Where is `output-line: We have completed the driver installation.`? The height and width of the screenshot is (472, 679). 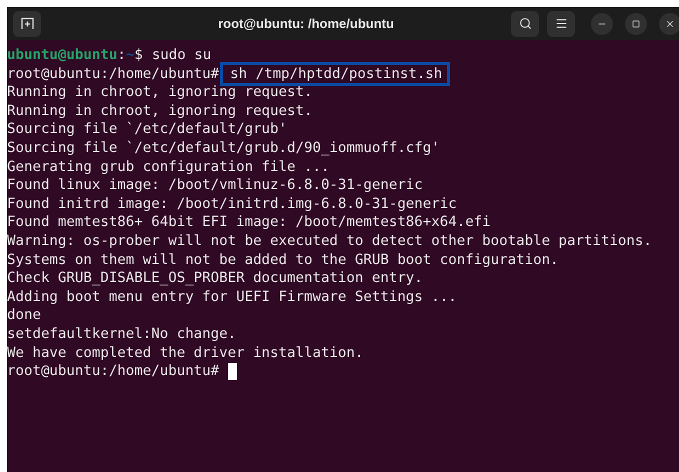 output-line: We have completed the driver installation. is located at coordinates (185, 353).